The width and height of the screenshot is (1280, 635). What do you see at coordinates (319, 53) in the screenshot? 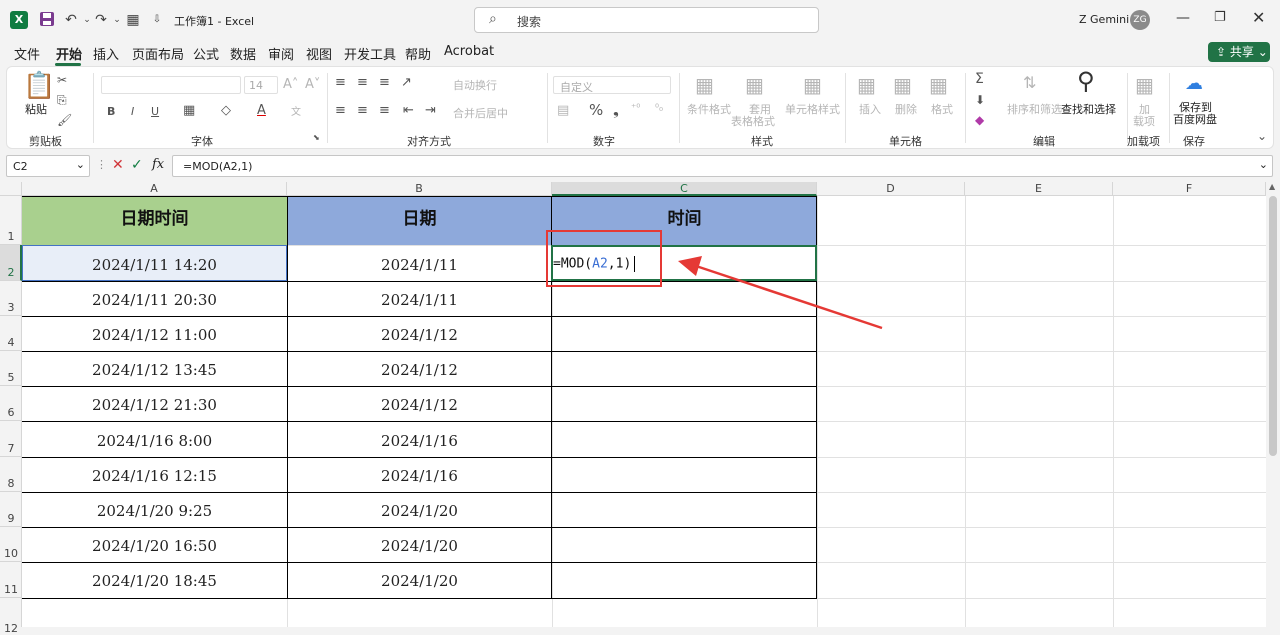
I see `menu-view: 视图` at bounding box center [319, 53].